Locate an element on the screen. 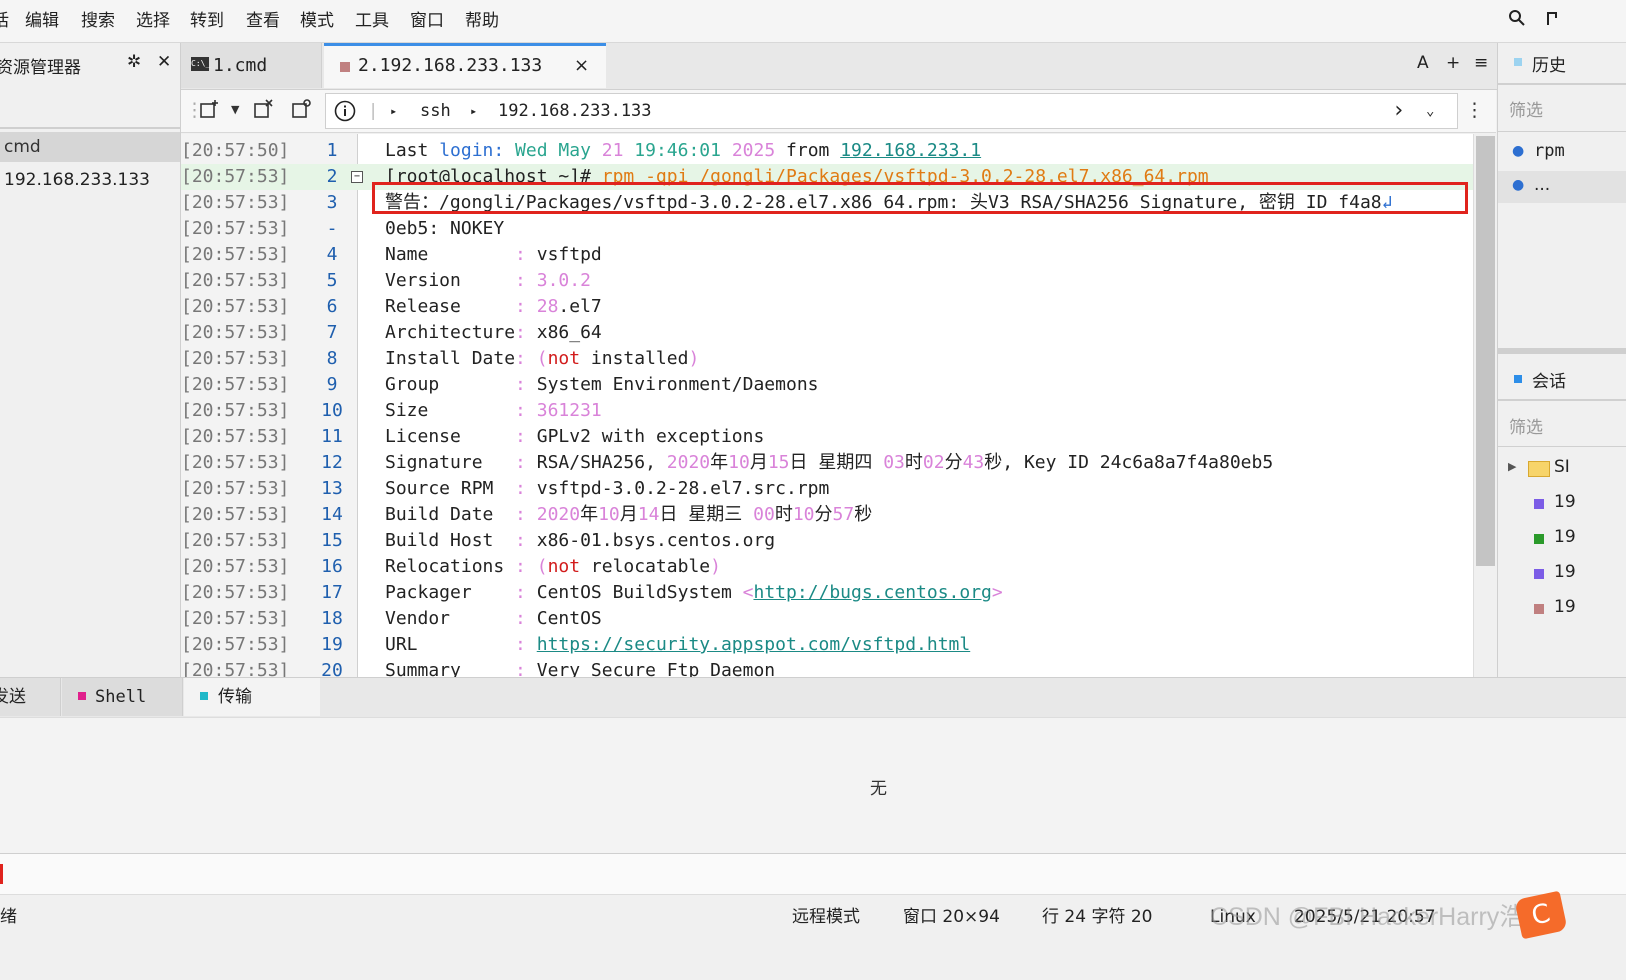 Image resolution: width=1626 pixels, height=980 pixels. search-icon is located at coordinates (1517, 20).